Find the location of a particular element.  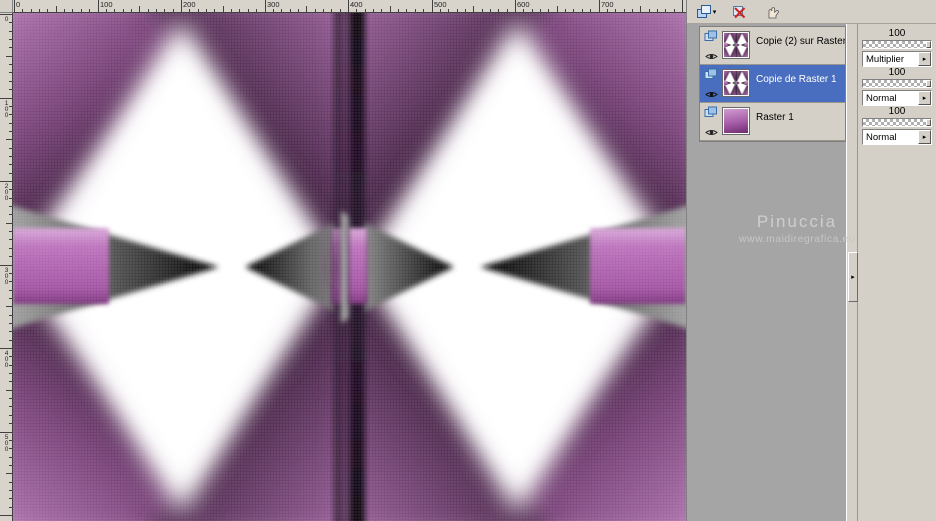

delete-layer-button is located at coordinates (739, 12).